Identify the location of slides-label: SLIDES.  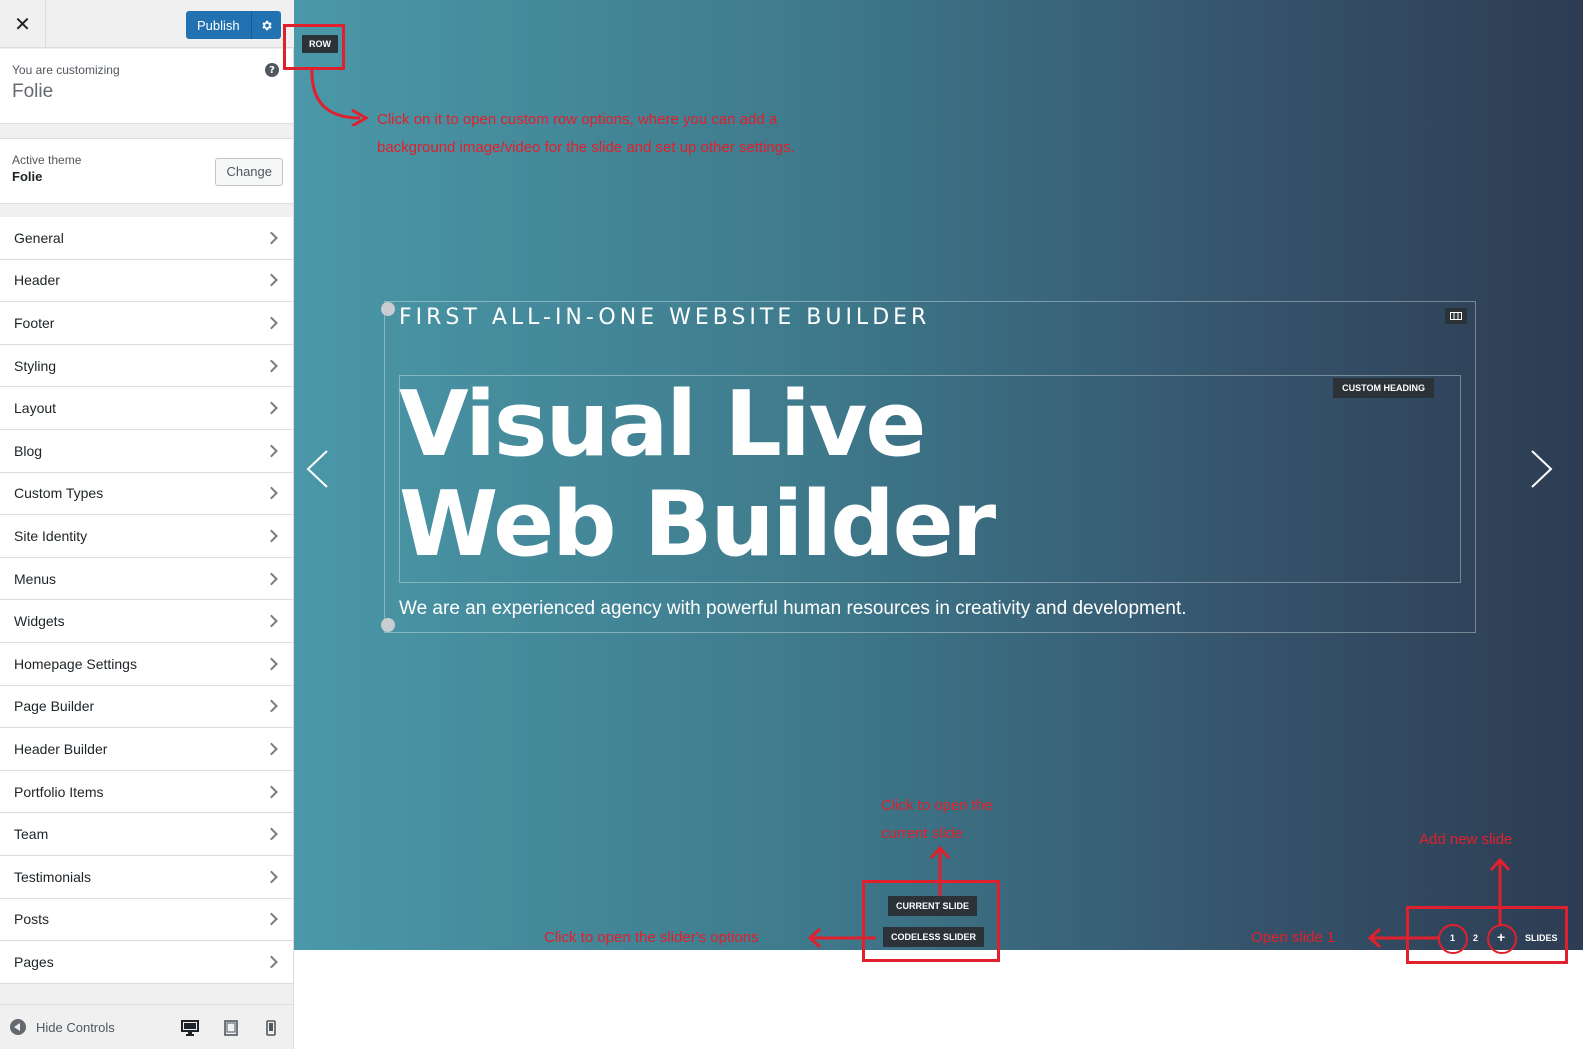
(1541, 938).